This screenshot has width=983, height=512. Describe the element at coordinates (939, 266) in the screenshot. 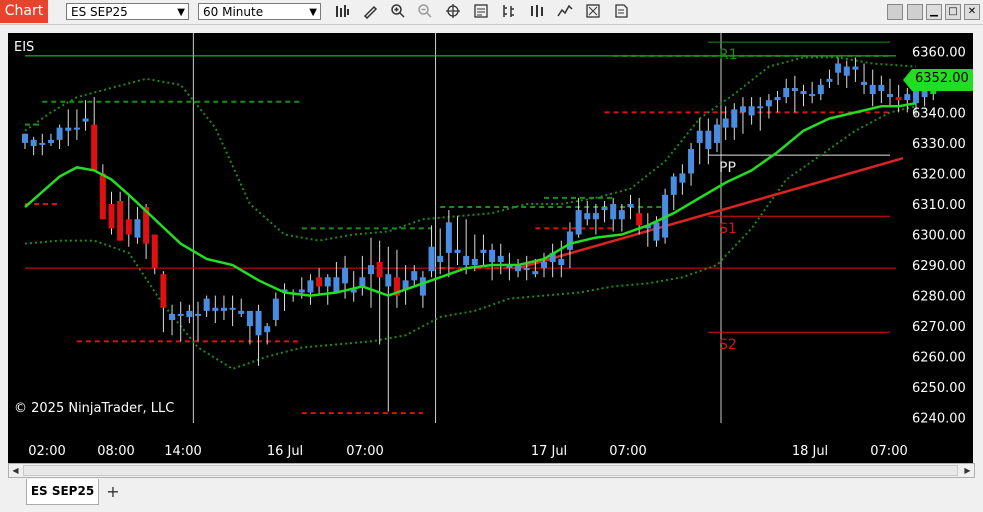

I see `y-axis-tick-label: 6290.00` at that location.